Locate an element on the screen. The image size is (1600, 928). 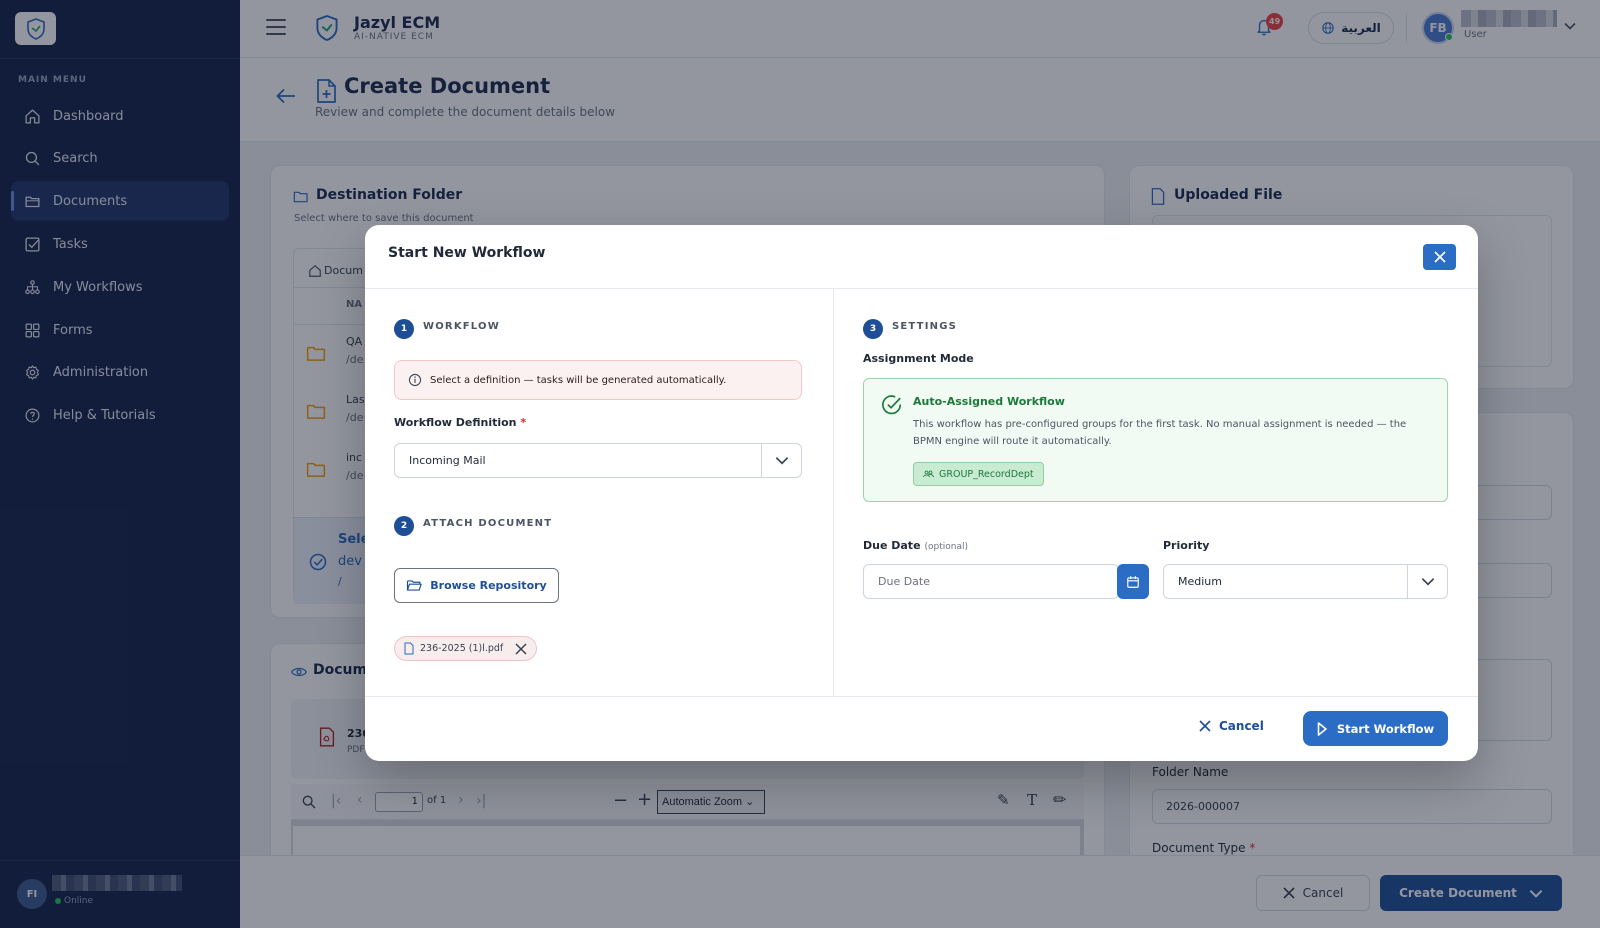
step-label-attach-document: ATTACH DOCUMENT is located at coordinates (488, 523).